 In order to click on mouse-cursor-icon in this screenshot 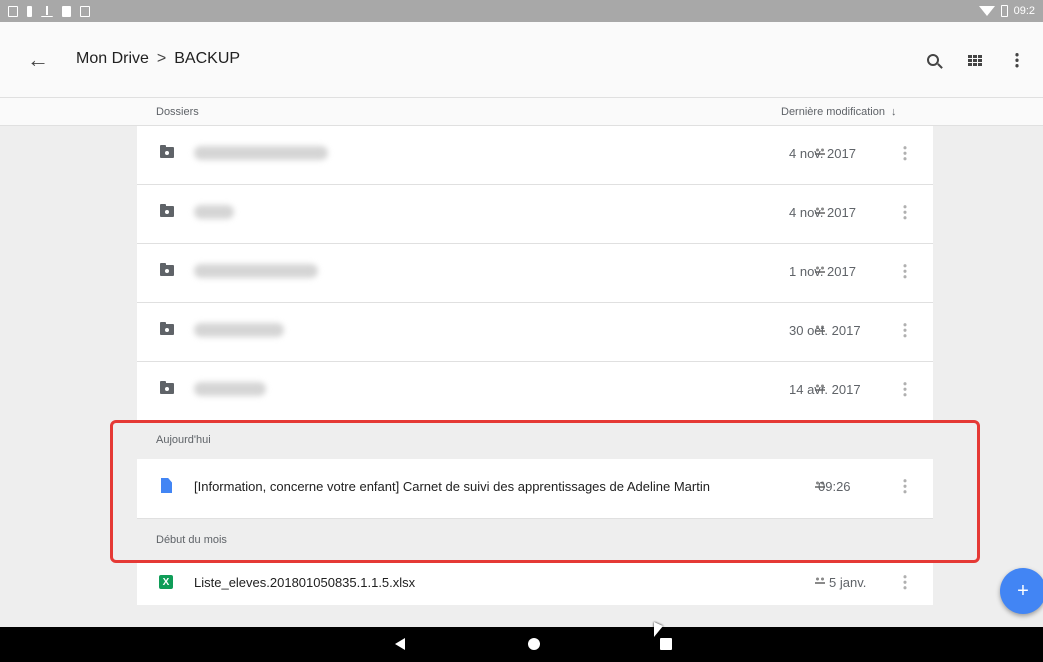, I will do `click(658, 629)`.